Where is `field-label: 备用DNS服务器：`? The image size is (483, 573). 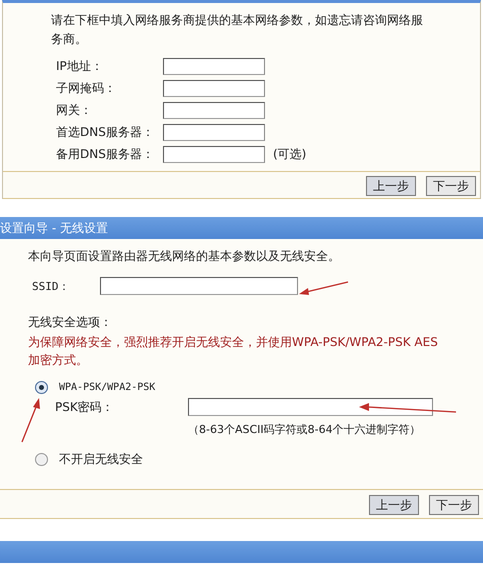 field-label: 备用DNS服务器： is located at coordinates (105, 154).